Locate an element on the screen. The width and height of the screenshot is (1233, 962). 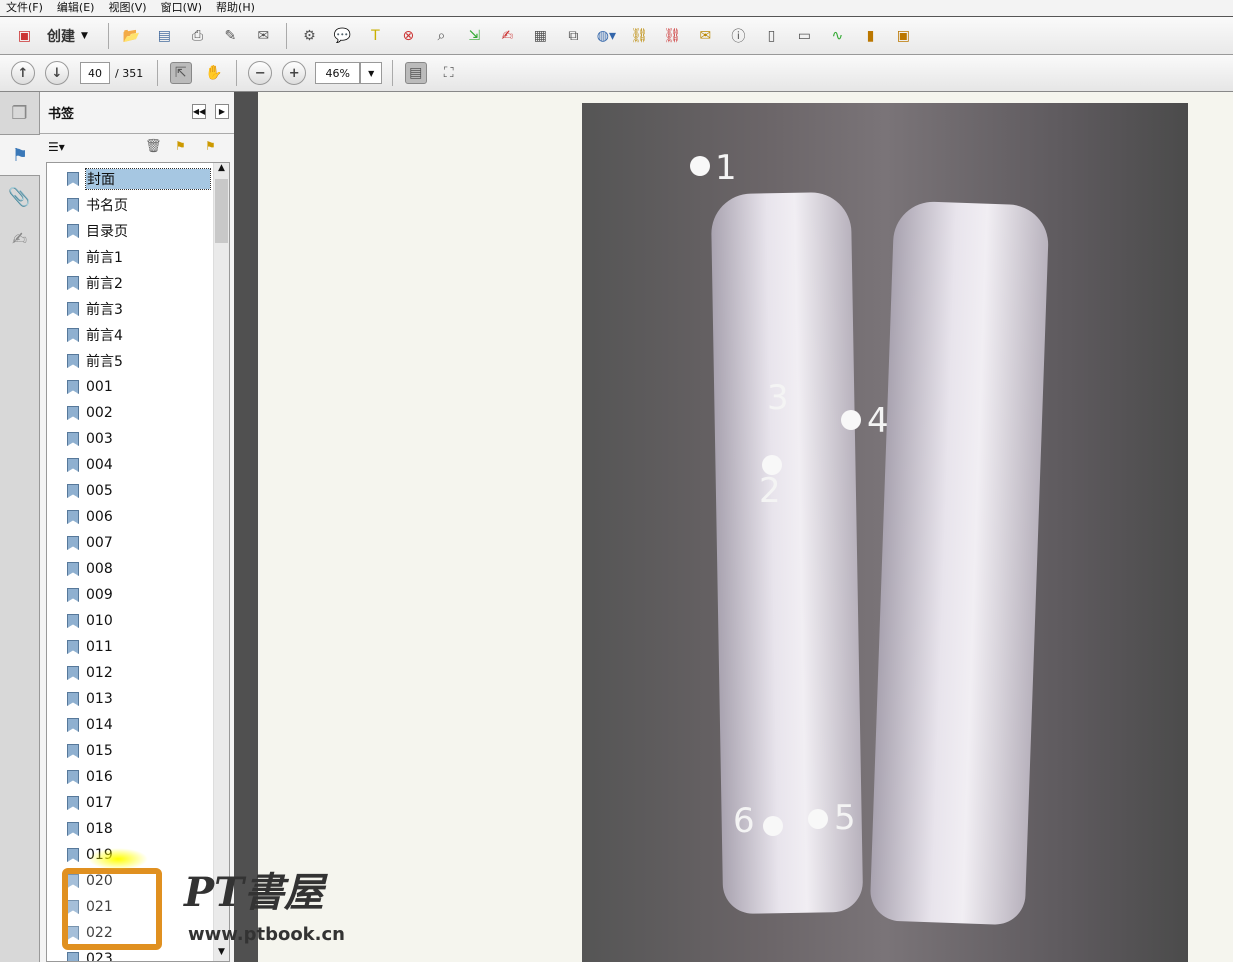
bookmark-label: 003 is located at coordinates (99, 439).